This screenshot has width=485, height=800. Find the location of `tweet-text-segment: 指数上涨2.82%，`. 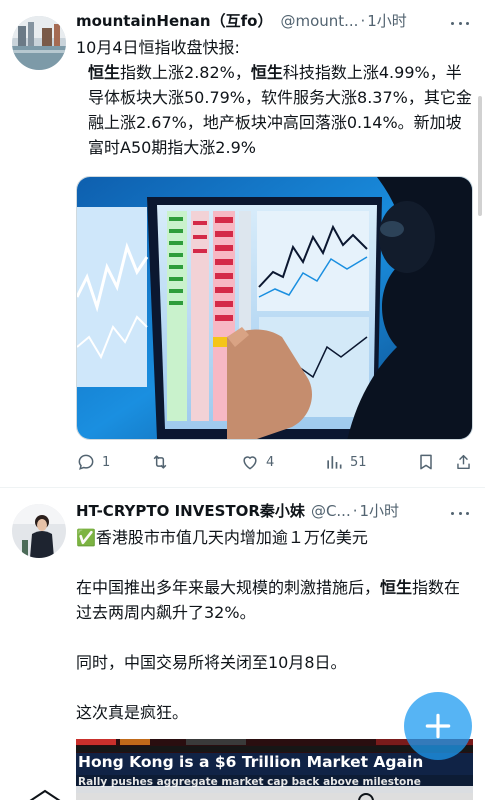

tweet-text-segment: 指数上涨2.82%， is located at coordinates (185, 72).